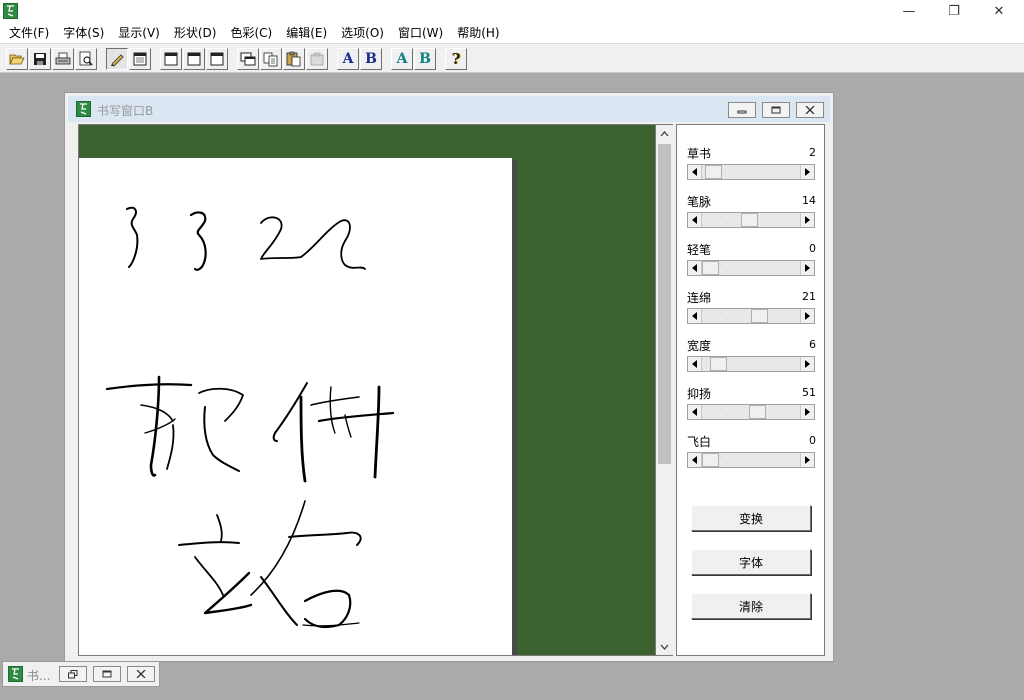 Image resolution: width=1024 pixels, height=700 pixels. What do you see at coordinates (751, 562) in the screenshot?
I see `font-button: 字体` at bounding box center [751, 562].